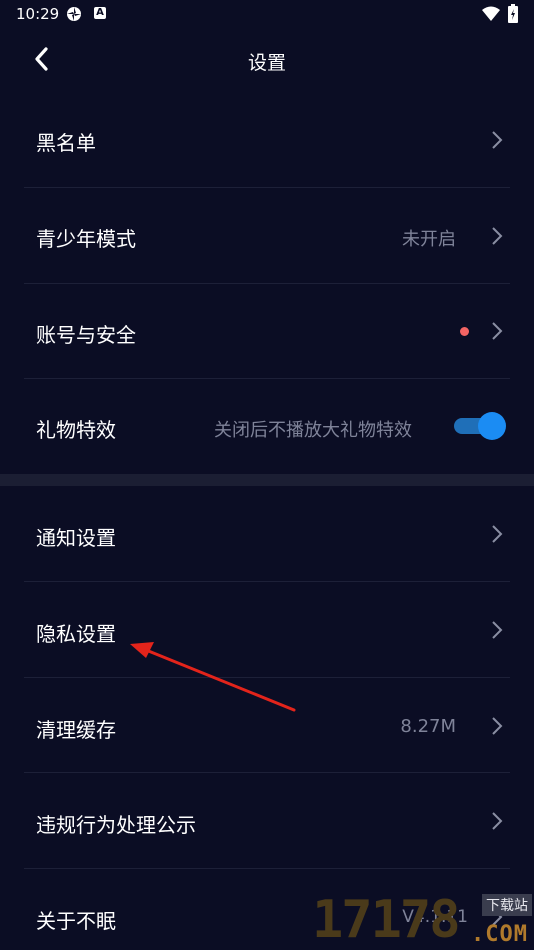 Image resolution: width=534 pixels, height=950 pixels. Describe the element at coordinates (464, 331) in the screenshot. I see `alert-dot` at that location.